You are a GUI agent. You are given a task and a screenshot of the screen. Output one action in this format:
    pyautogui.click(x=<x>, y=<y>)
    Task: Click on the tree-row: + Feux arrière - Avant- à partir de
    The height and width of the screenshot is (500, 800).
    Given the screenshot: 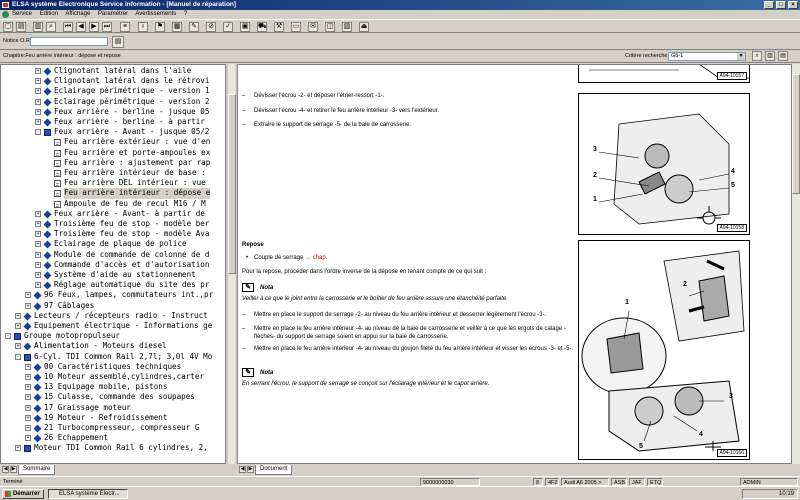 What is the action you would take?
    pyautogui.click(x=113, y=214)
    